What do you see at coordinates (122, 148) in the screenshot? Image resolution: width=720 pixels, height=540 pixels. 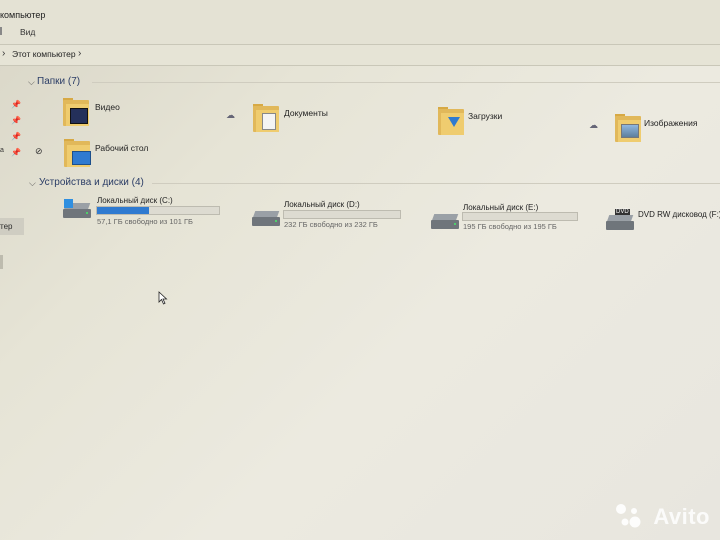 I see `folder-label: Рабочий стол` at bounding box center [122, 148].